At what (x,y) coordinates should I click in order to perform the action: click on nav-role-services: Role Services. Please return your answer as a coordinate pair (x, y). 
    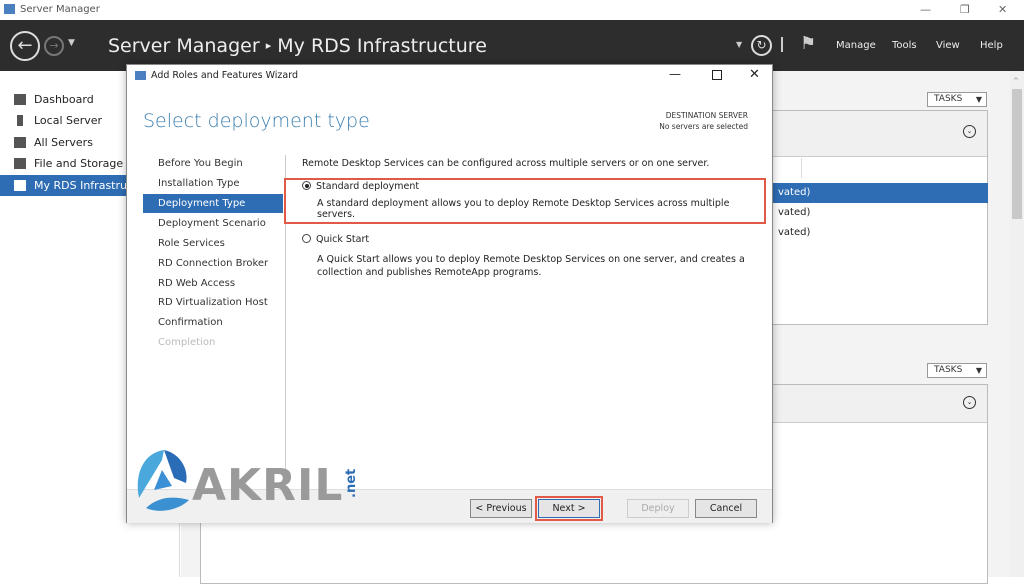
    Looking at the image, I should click on (213, 243).